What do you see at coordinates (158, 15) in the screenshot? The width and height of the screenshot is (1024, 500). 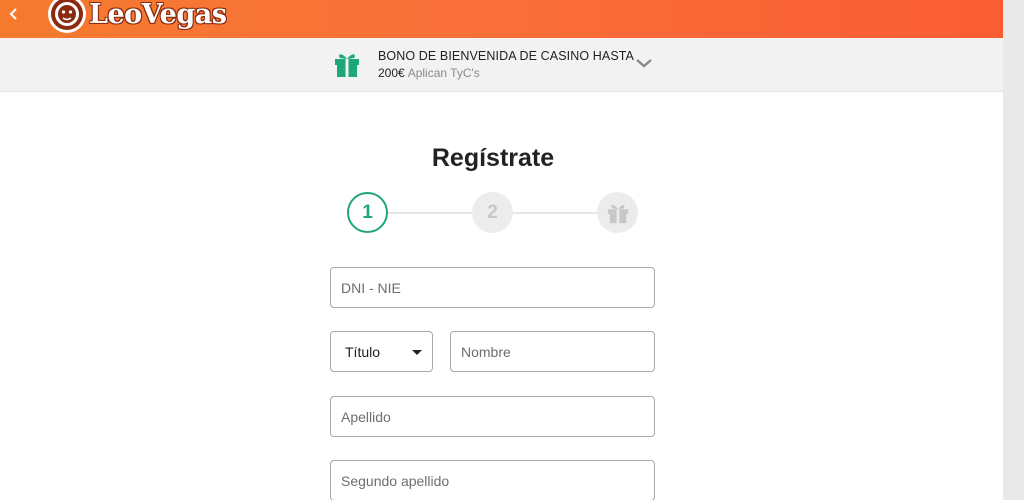 I see `logo-text: LeoVegas` at bounding box center [158, 15].